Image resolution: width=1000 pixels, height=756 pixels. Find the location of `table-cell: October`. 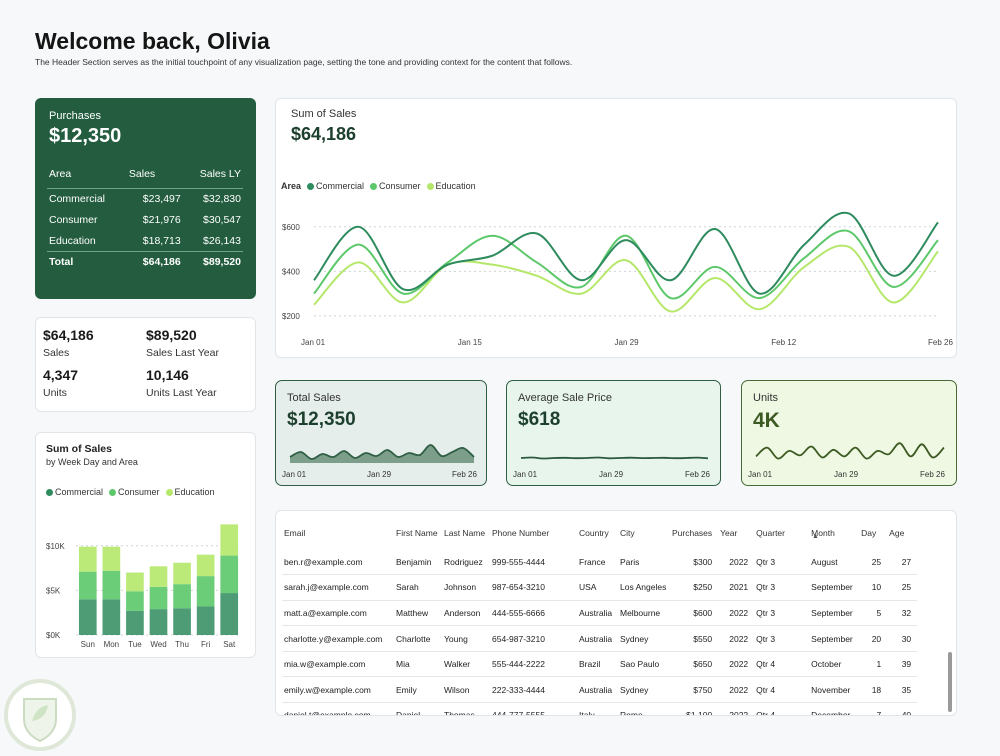

table-cell: October is located at coordinates (834, 664).